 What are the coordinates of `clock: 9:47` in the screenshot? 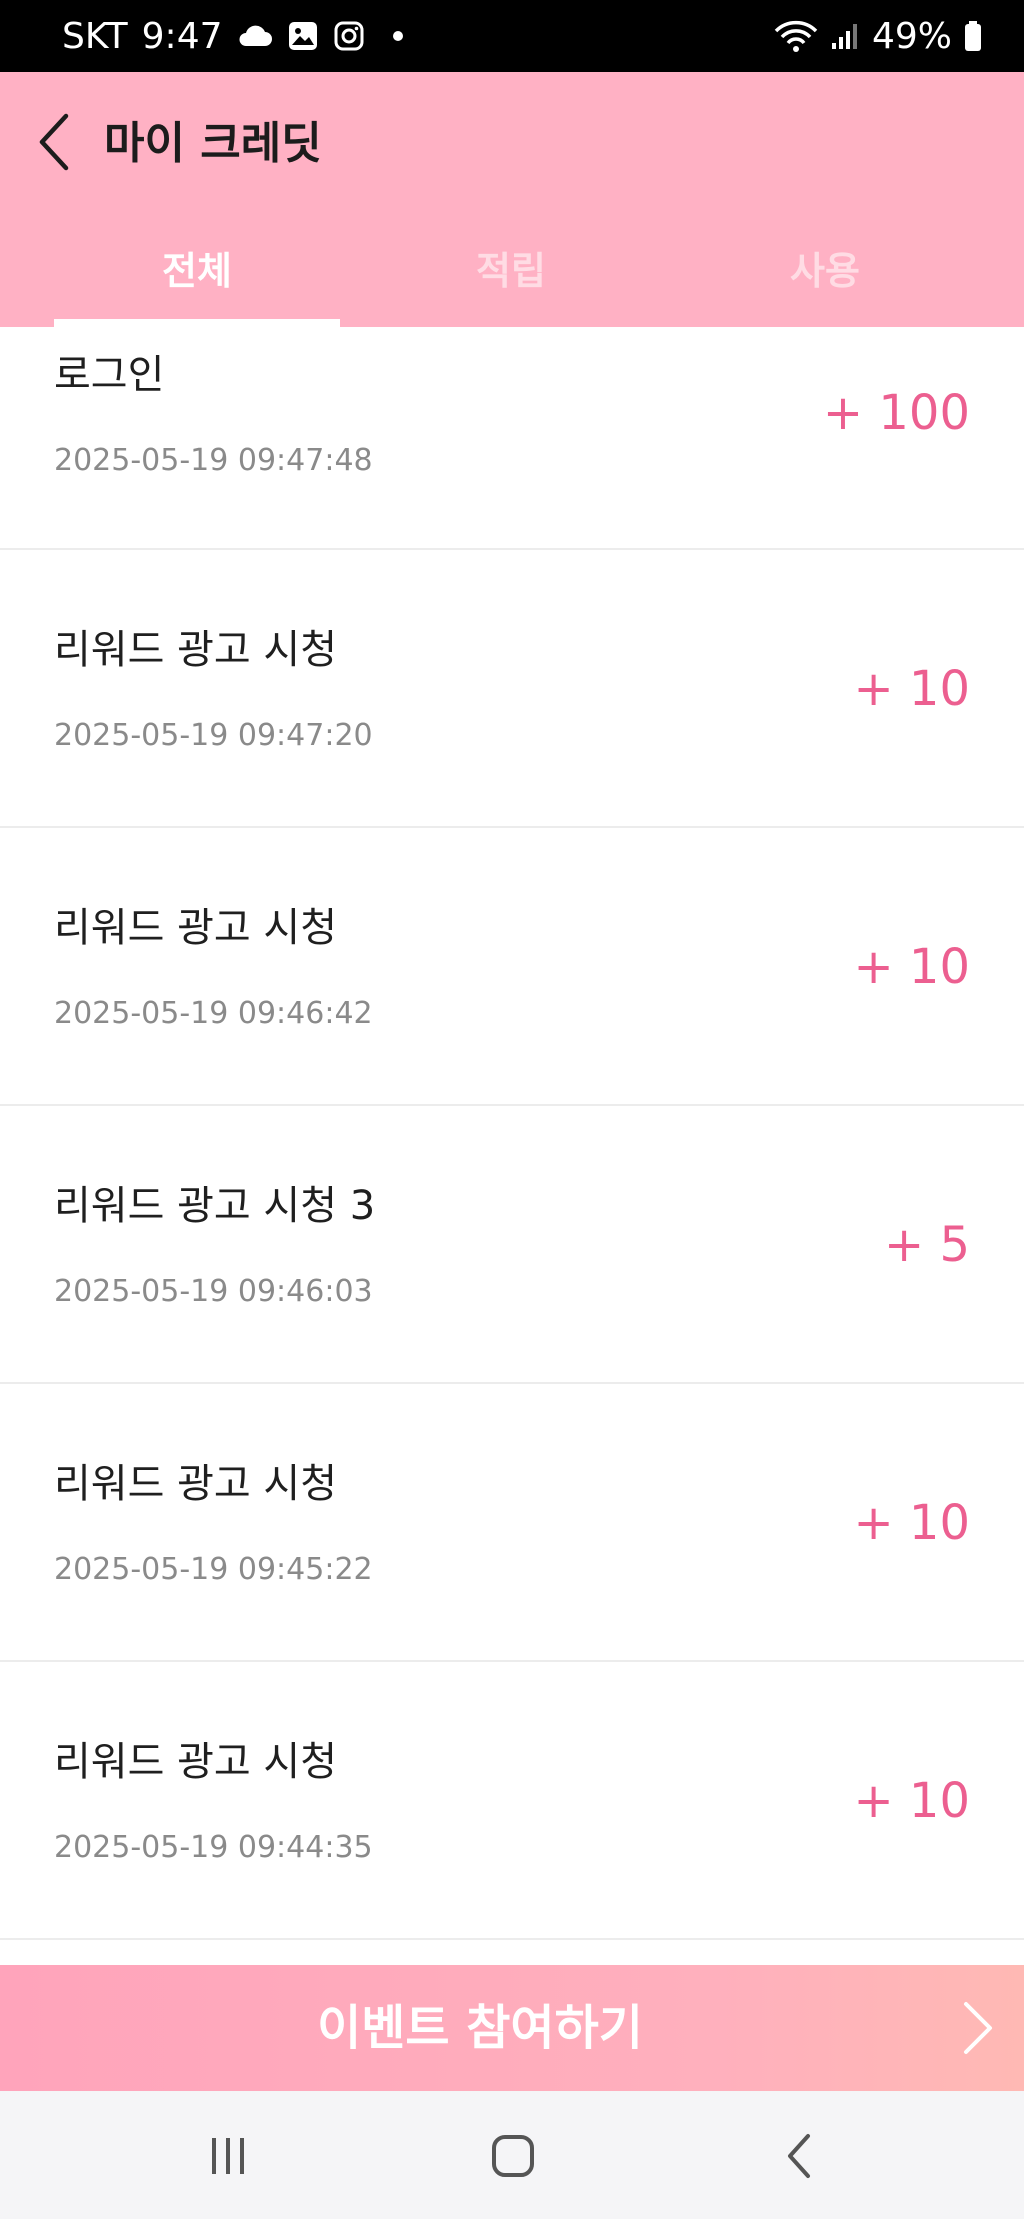 It's located at (182, 36).